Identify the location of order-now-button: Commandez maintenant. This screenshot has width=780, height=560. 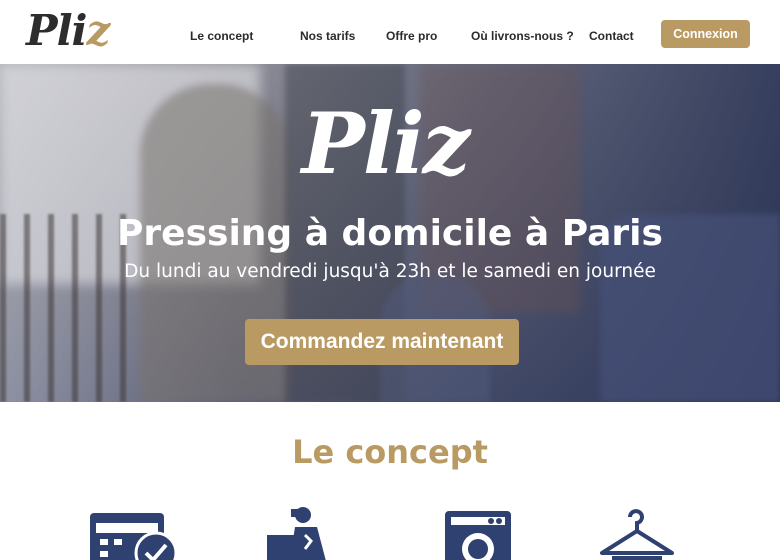
(382, 342).